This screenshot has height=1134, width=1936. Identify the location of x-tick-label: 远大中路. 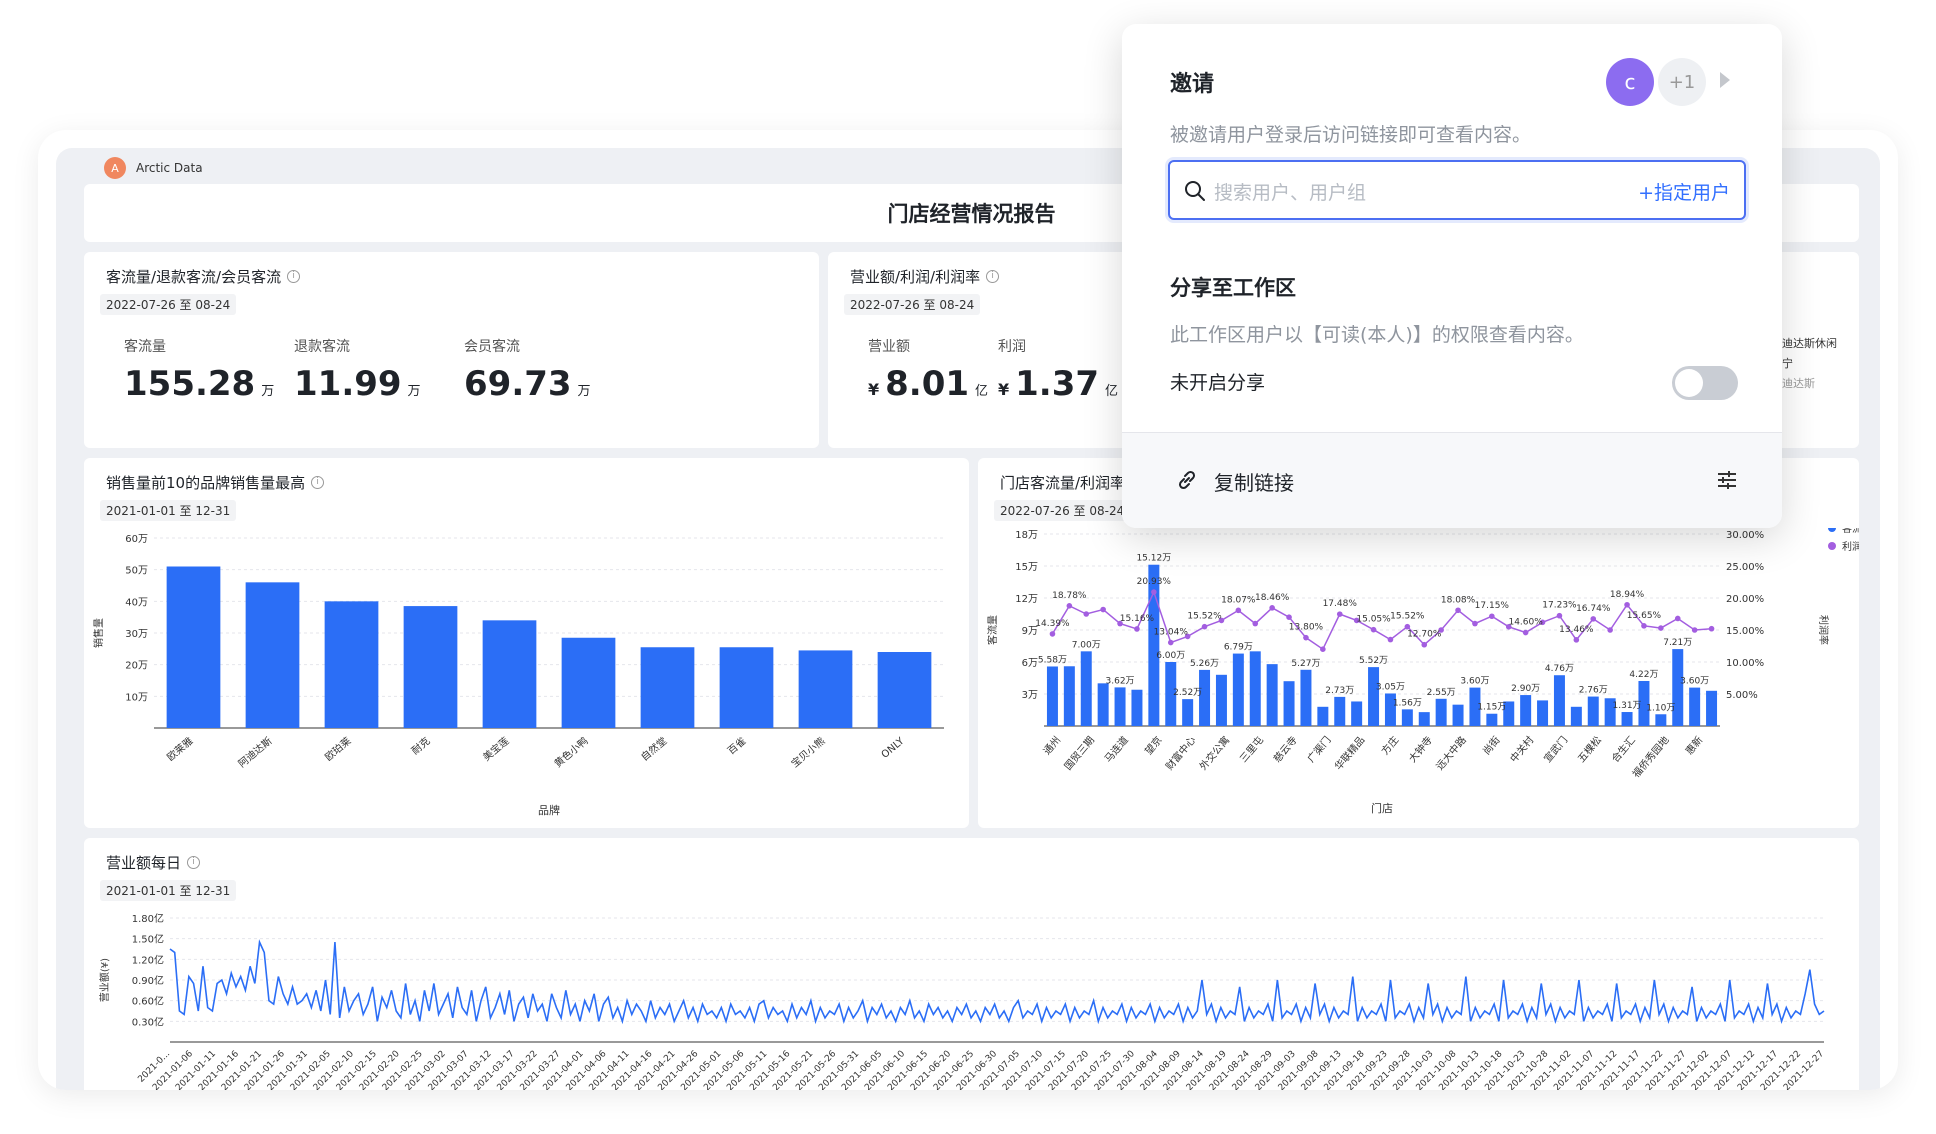
(1451, 753).